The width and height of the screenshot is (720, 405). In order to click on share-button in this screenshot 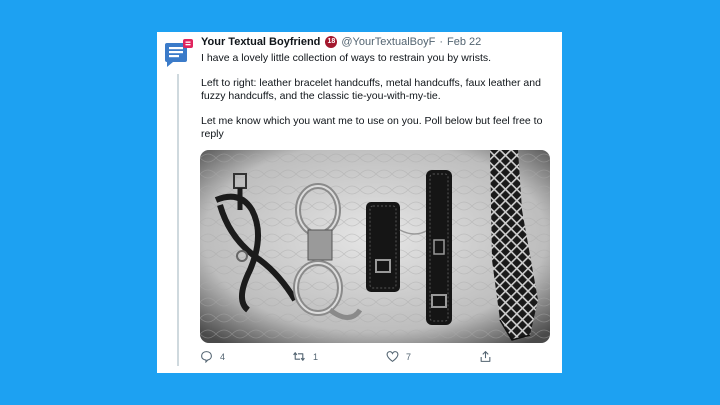, I will do `click(485, 356)`.